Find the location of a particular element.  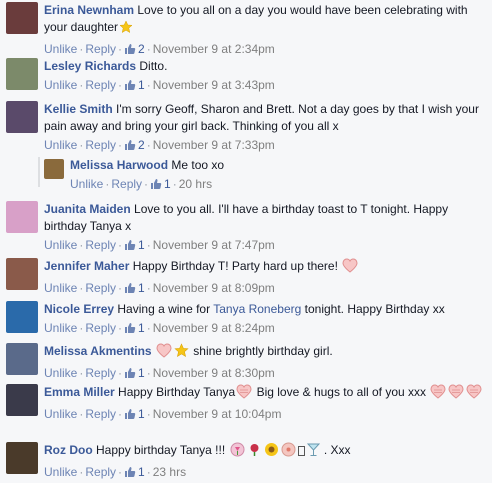

comment-author: Melissa Akmentins is located at coordinates (98, 351).